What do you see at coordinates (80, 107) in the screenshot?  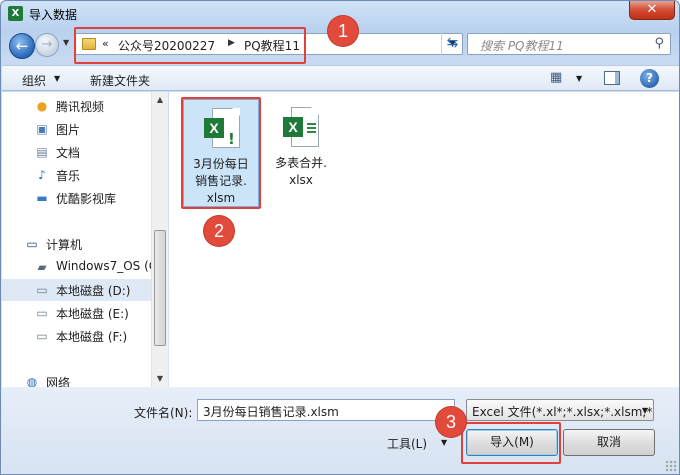 I see `nav-item-label: 腾讯视频` at bounding box center [80, 107].